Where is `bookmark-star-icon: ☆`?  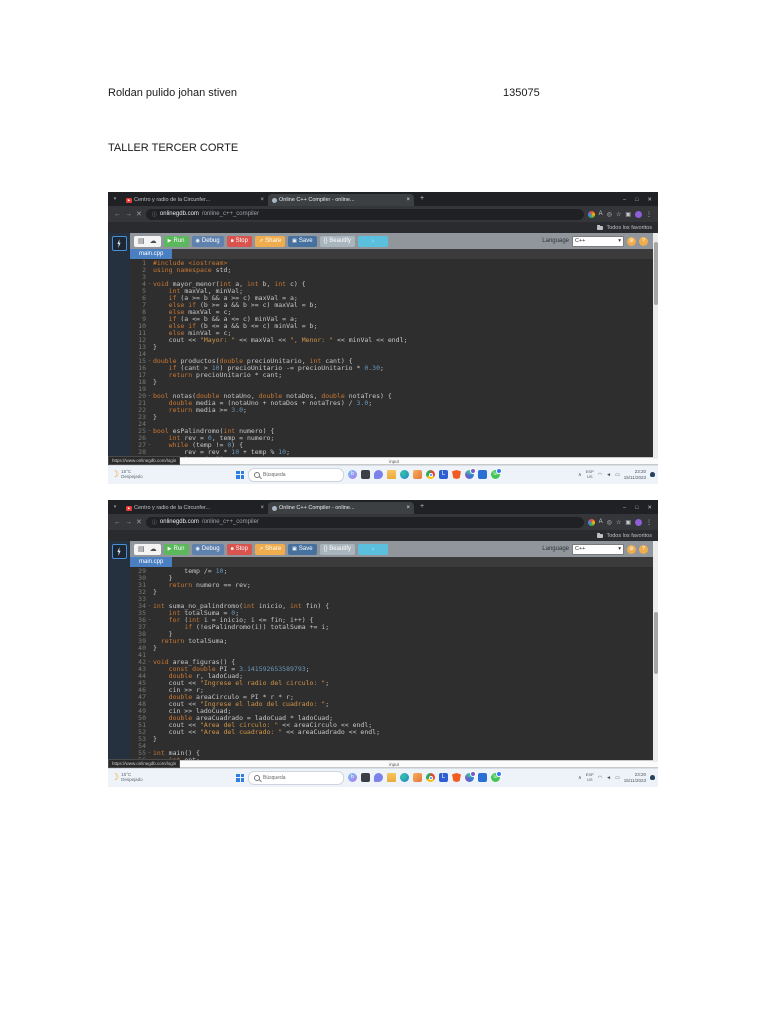
bookmark-star-icon: ☆ is located at coordinates (618, 522).